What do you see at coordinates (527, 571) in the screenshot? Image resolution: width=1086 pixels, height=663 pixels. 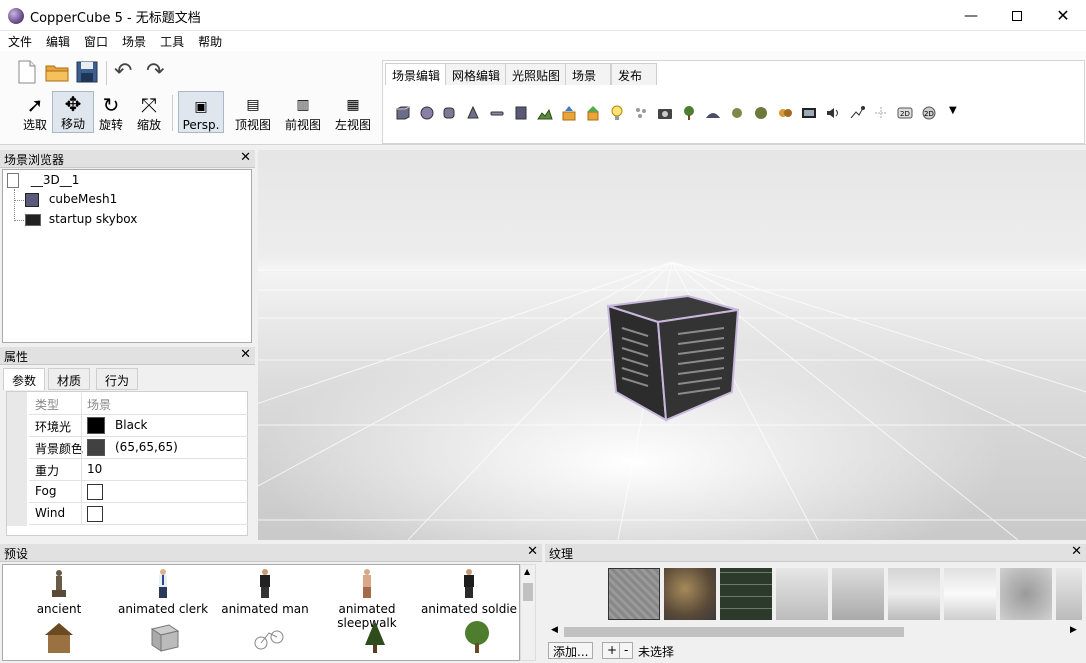 I see `scroll-up-icon: ▲` at bounding box center [527, 571].